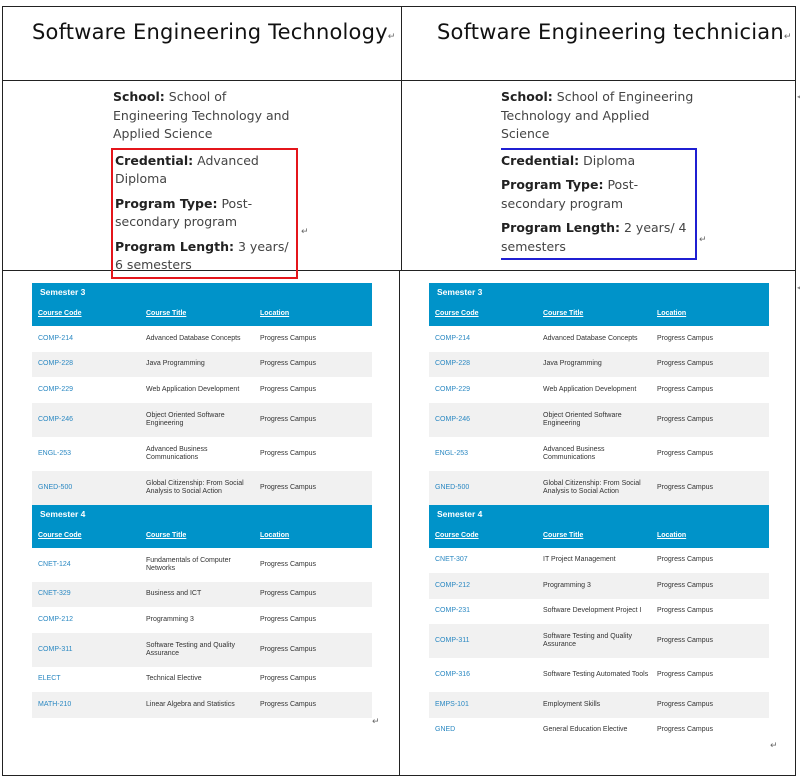 Image resolution: width=800 pixels, height=780 pixels. Describe the element at coordinates (579, 560) in the screenshot. I see `course-title: IT Project Management` at that location.